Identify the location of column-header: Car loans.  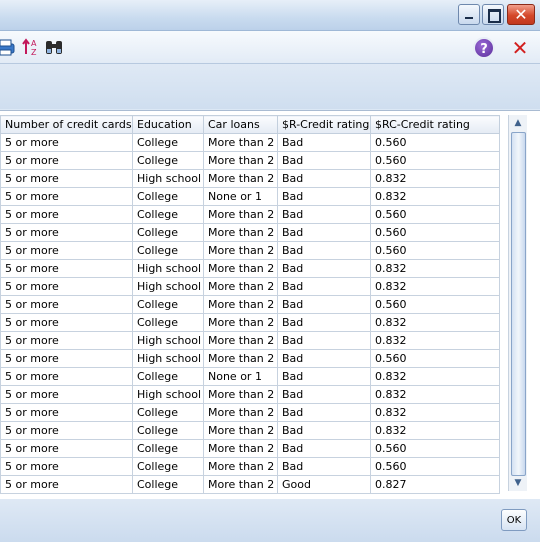
(240, 124).